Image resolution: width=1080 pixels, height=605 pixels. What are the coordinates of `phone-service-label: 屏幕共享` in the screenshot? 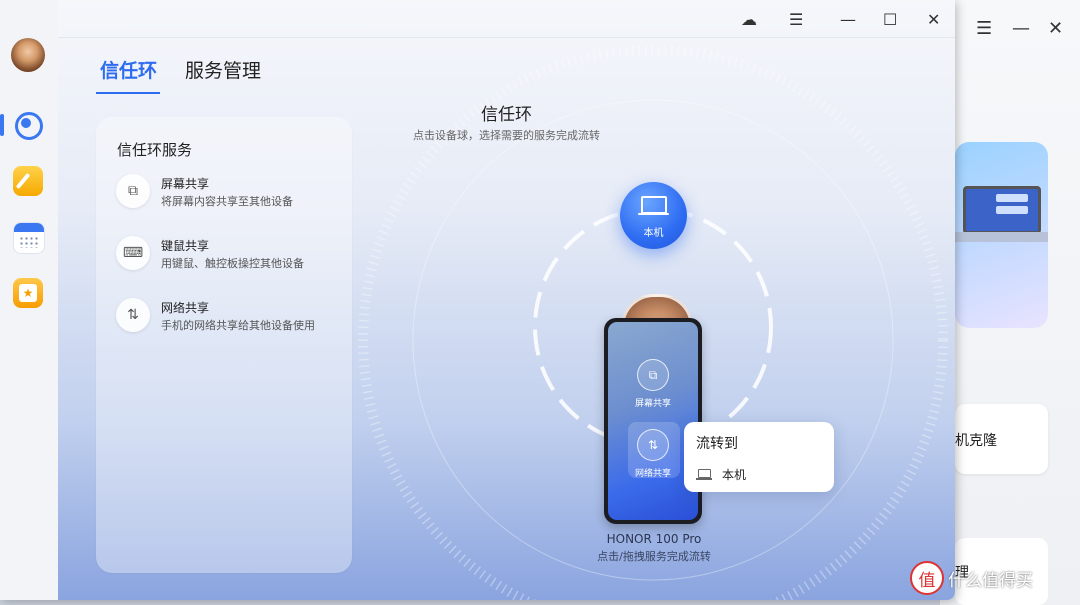 It's located at (652, 404).